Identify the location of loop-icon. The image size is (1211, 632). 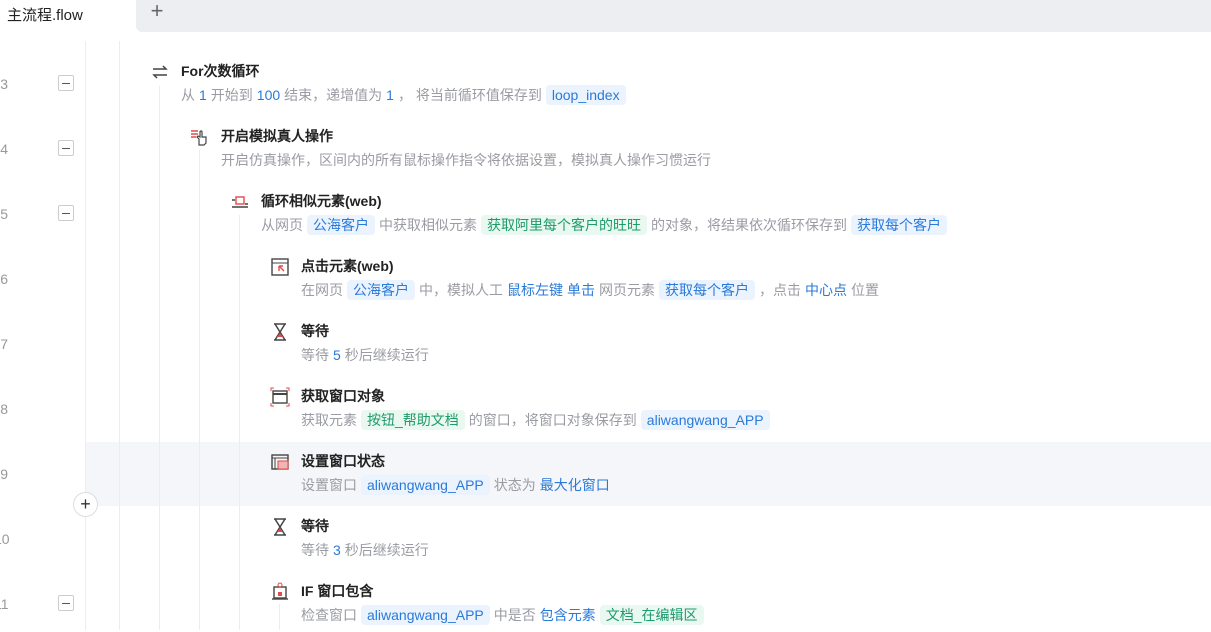
(160, 72).